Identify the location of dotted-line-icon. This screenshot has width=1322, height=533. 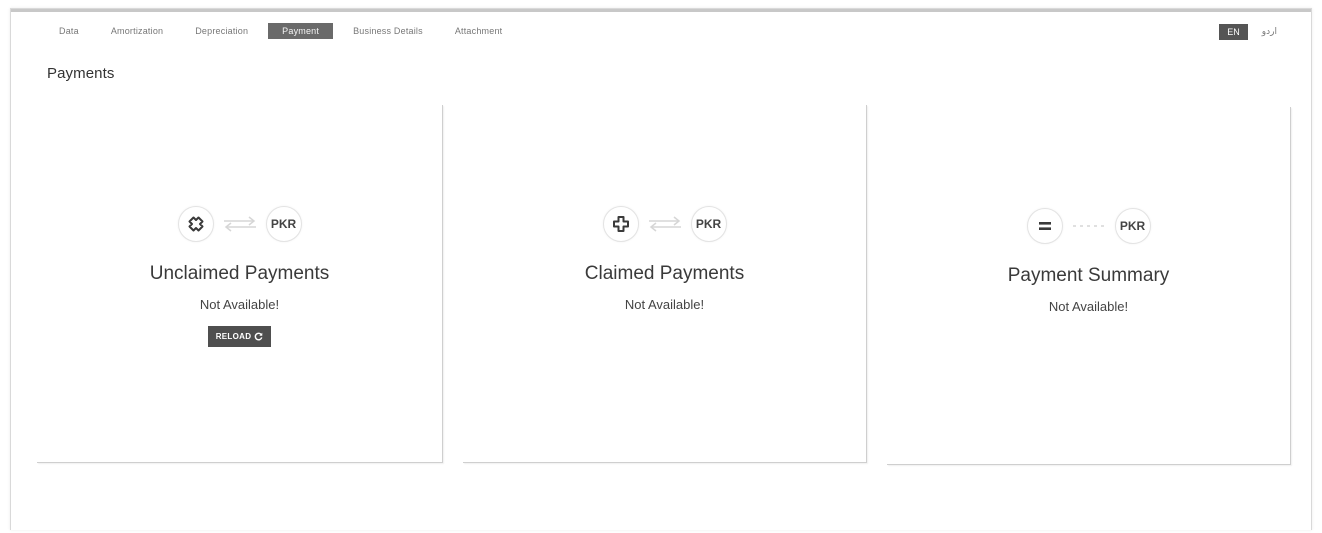
(1088, 226).